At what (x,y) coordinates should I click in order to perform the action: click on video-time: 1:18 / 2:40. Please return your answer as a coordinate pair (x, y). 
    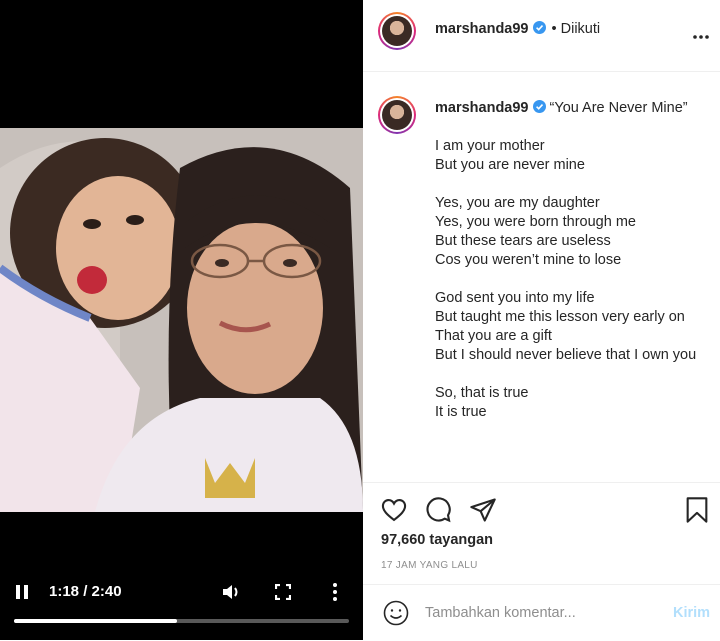
    Looking at the image, I should click on (85, 591).